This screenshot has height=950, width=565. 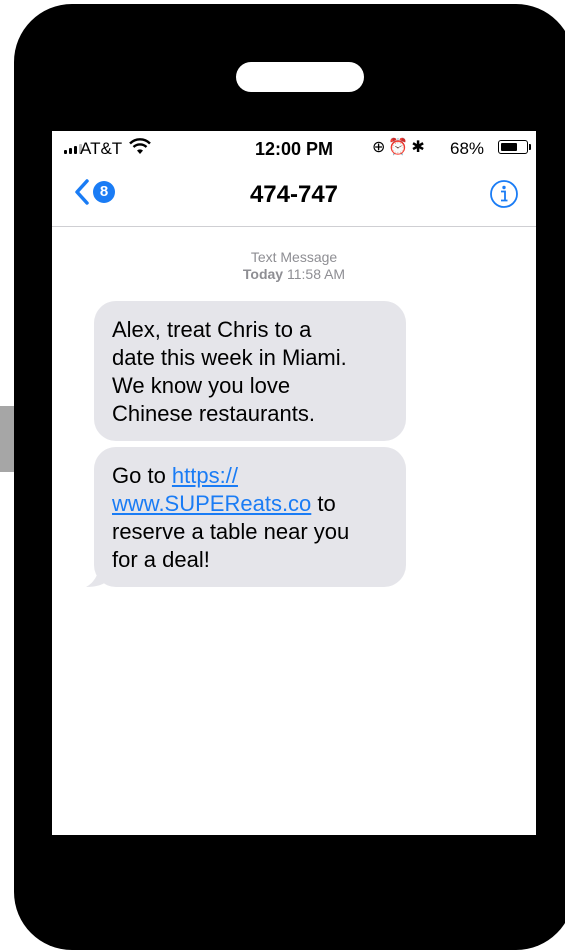 I want to click on message-type-label: Text Message, so click(x=294, y=257).